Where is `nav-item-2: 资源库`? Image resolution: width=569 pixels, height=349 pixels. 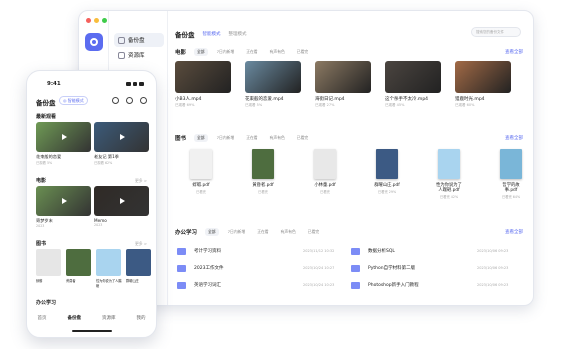
nav-item-2: 资源库 is located at coordinates (109, 318).